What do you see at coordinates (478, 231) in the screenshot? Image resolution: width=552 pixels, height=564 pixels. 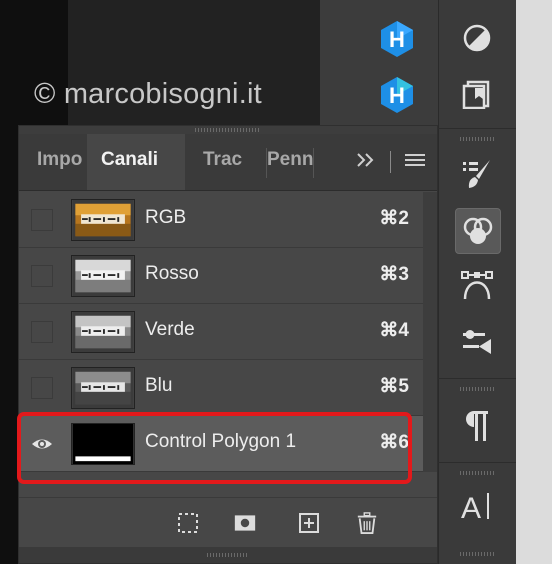 I see `channels-icon` at bounding box center [478, 231].